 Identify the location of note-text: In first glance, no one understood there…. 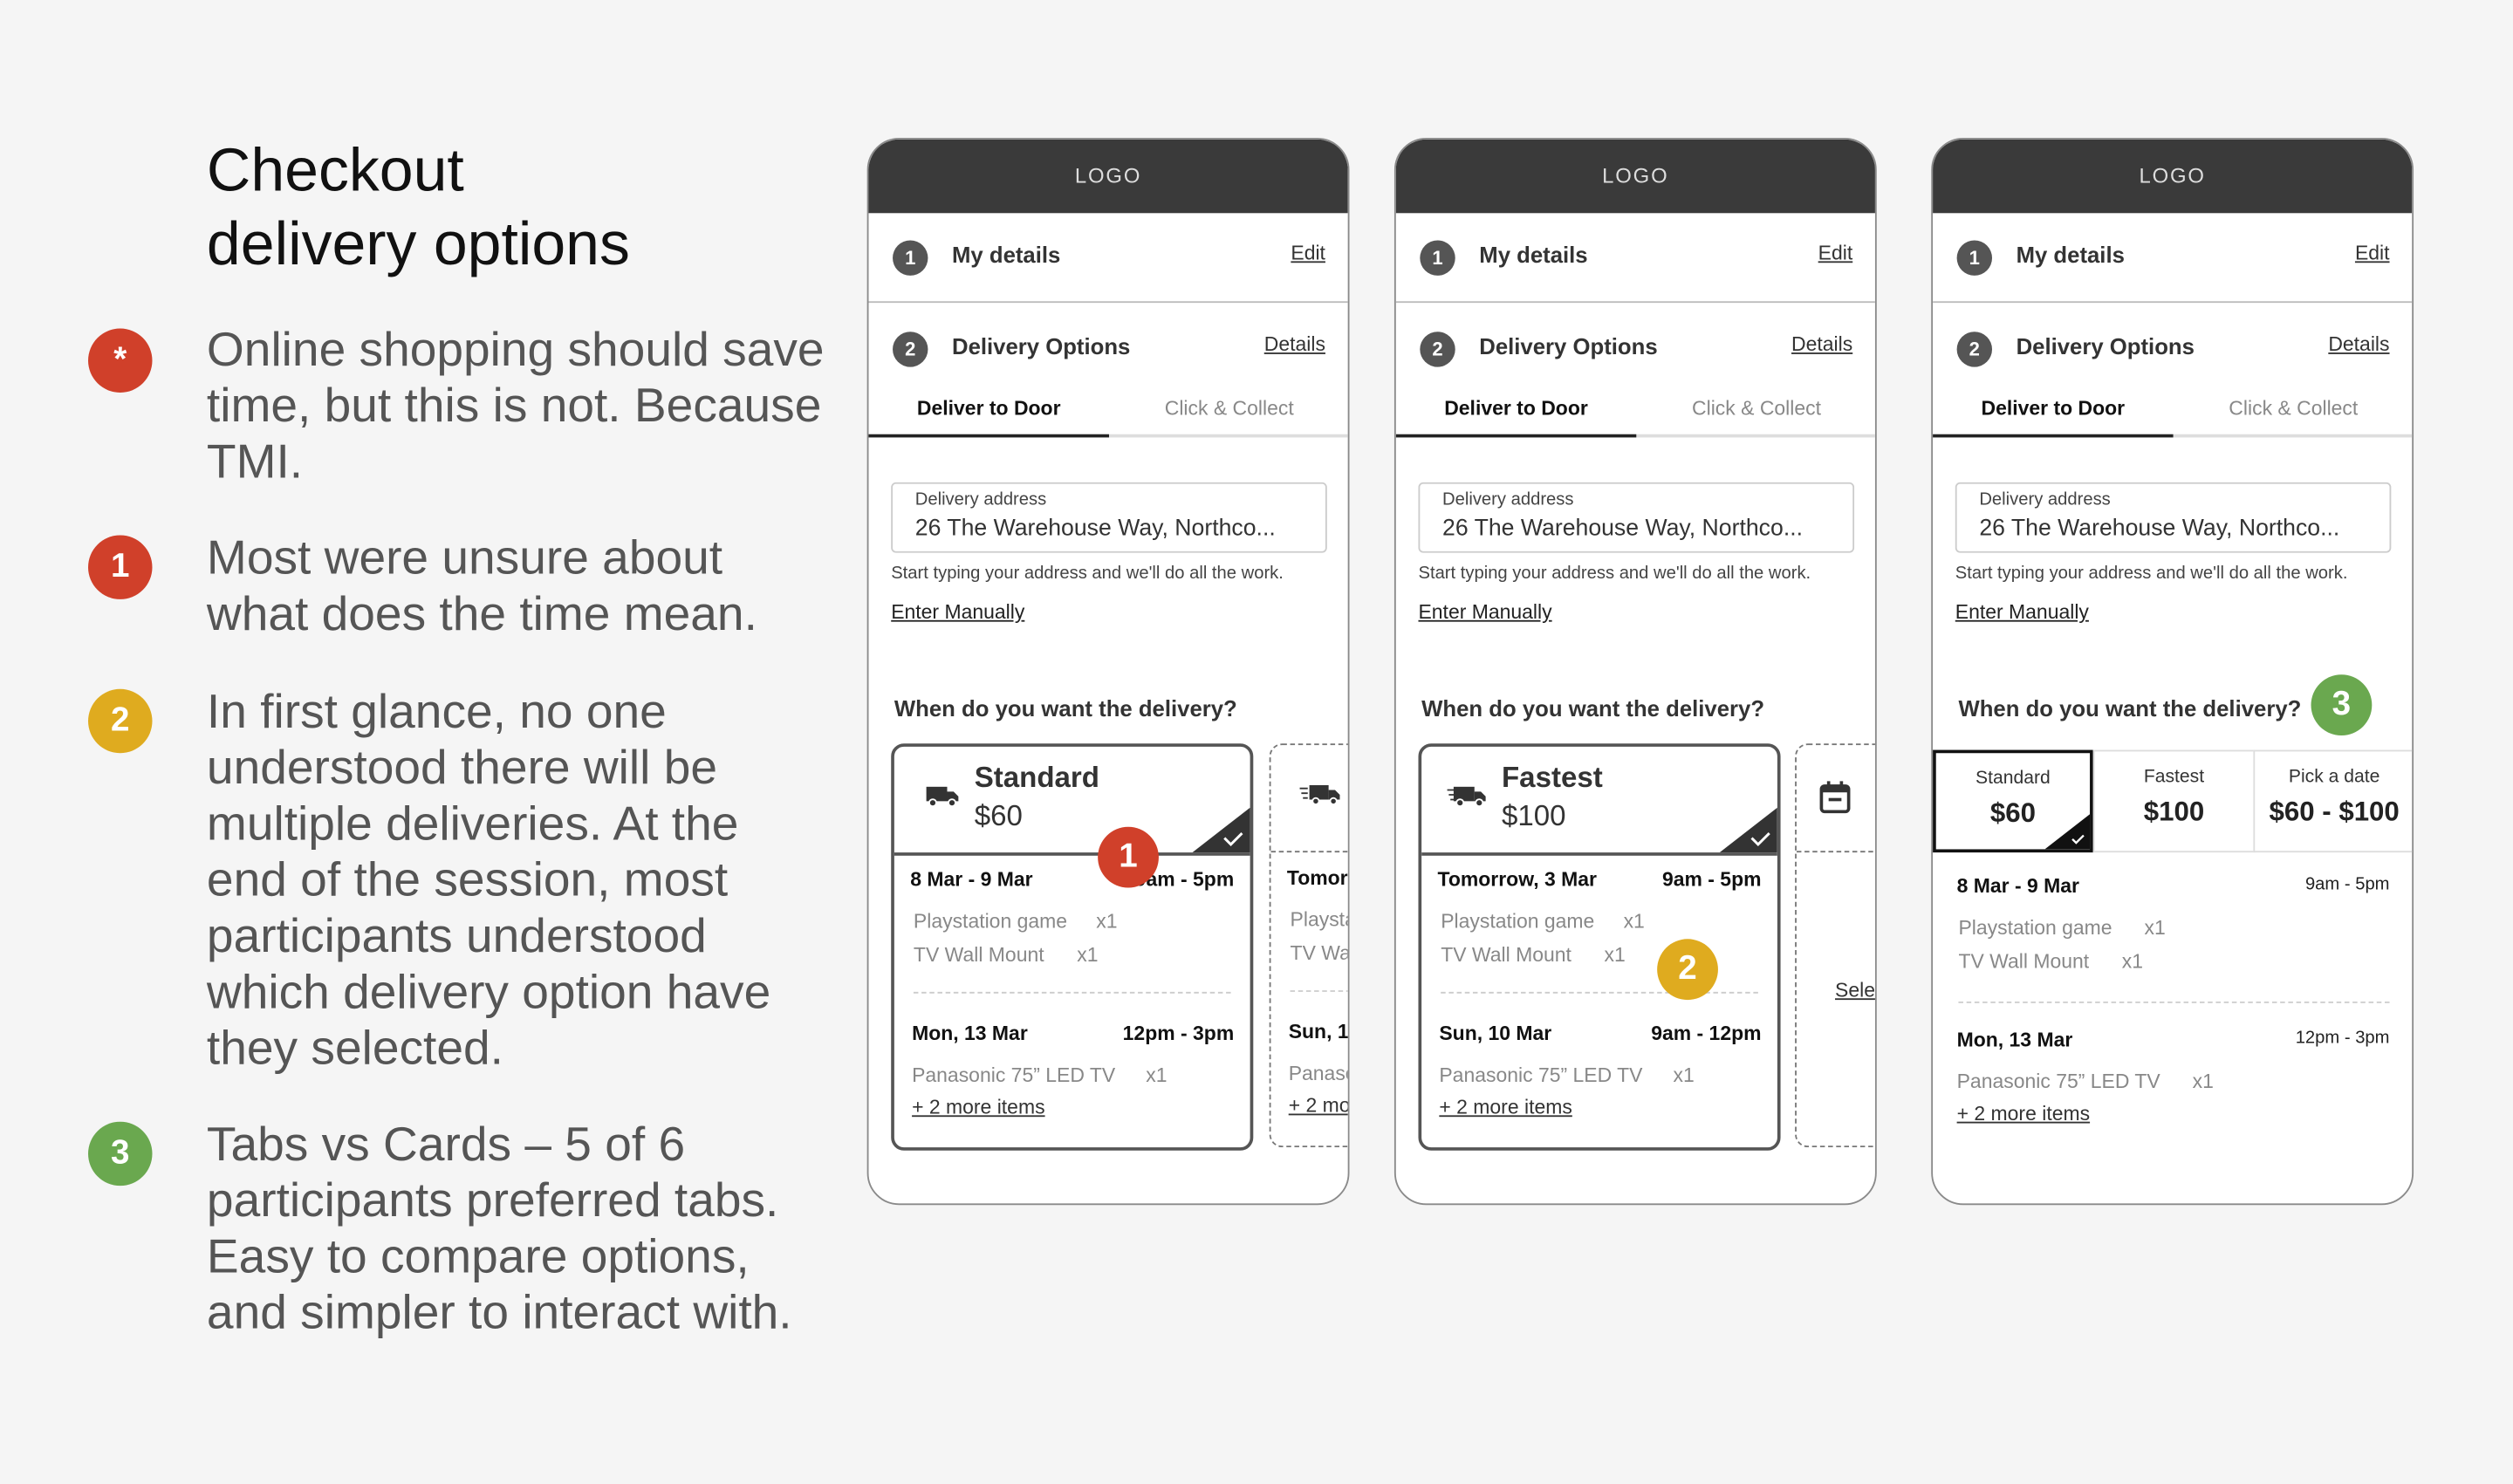
(488, 881).